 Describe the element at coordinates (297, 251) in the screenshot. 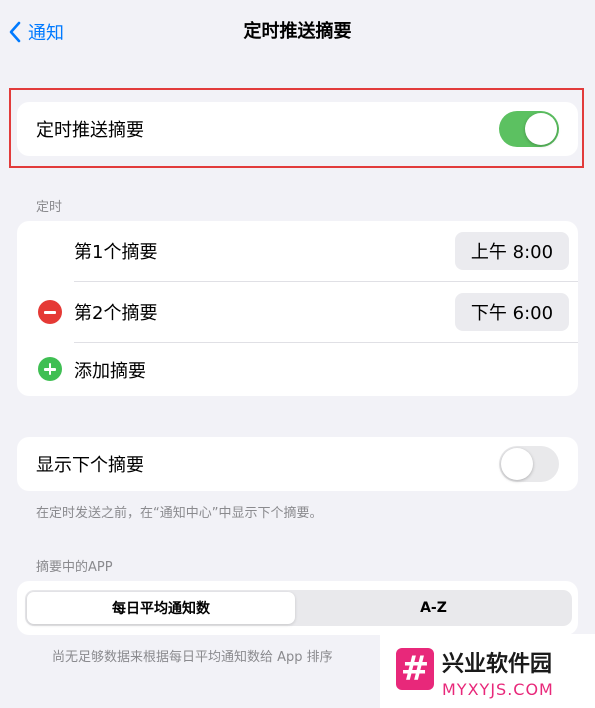

I see `schedule-row-1: 第1个摘要 上午 8:00` at that location.